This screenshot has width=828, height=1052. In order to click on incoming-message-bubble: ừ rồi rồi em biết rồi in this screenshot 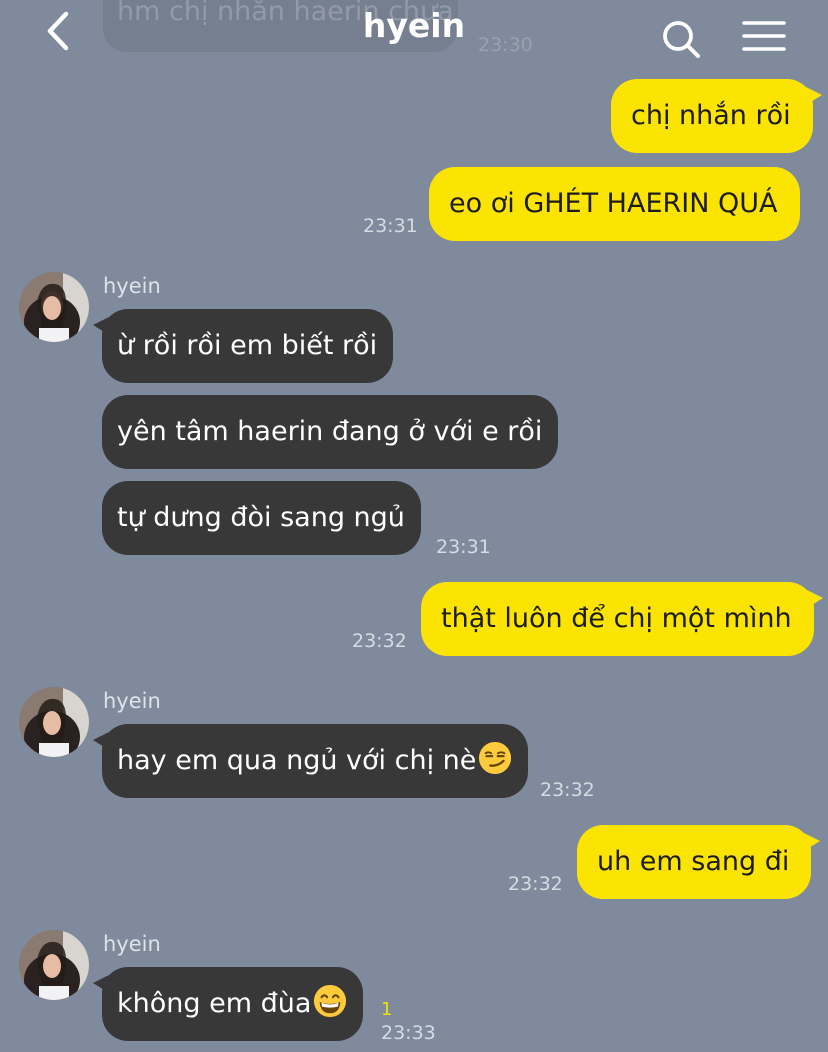, I will do `click(243, 346)`.